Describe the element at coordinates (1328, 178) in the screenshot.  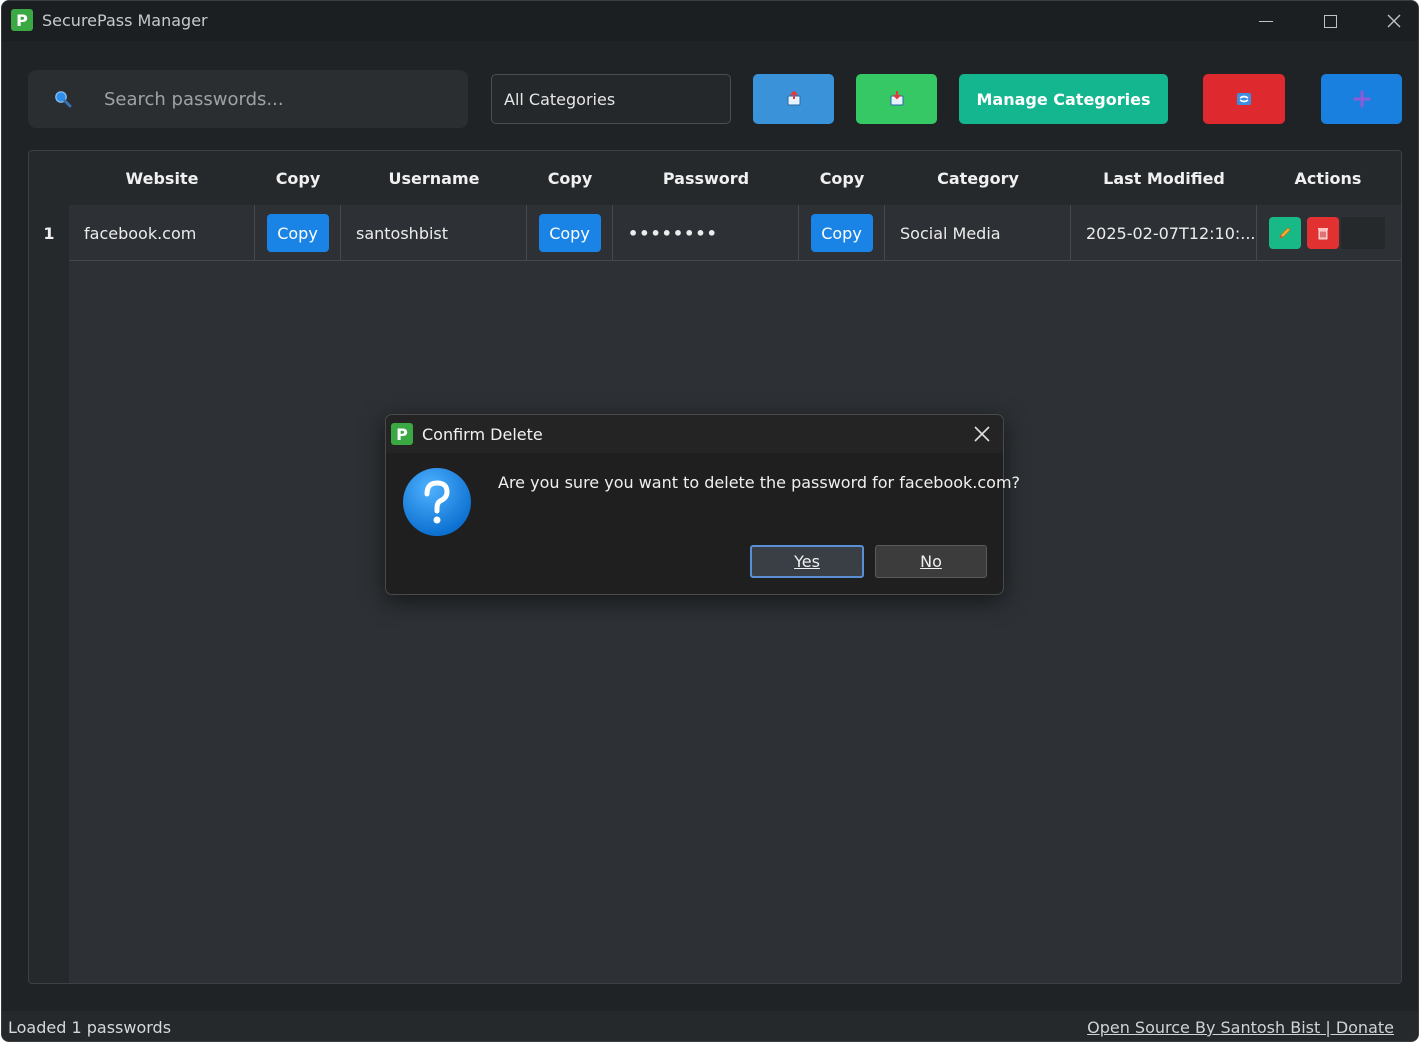
I see `header-actions: Actions` at that location.